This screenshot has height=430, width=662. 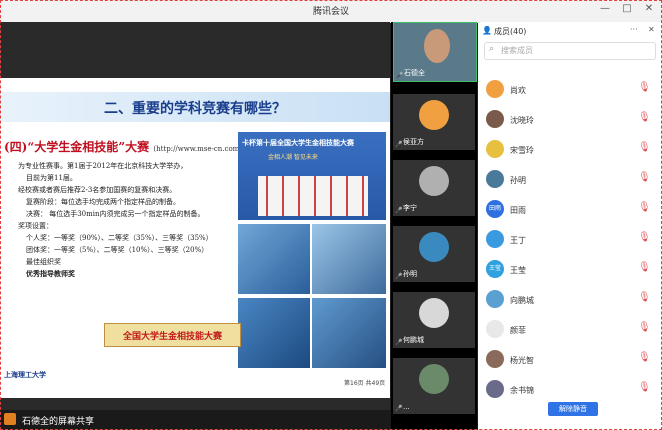 I want to click on video-tile-name: 何鹏城, so click(x=413, y=340).